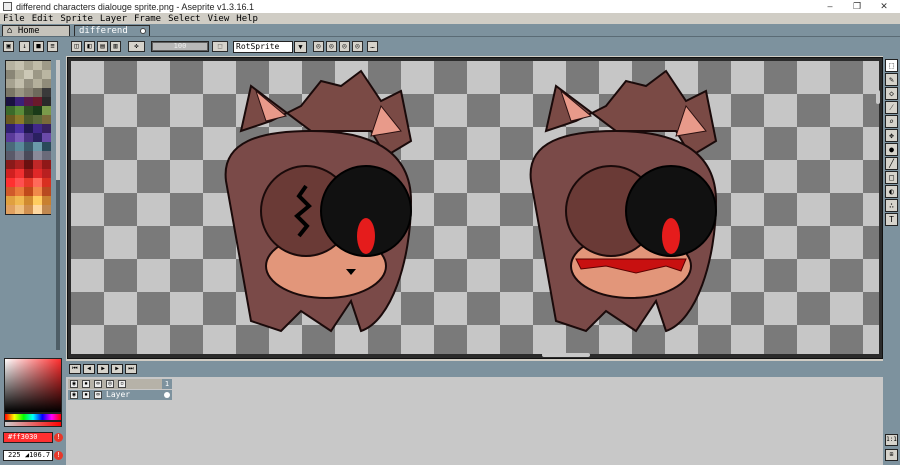 The image size is (900, 465). I want to click on tab-close-icon, so click(143, 31).